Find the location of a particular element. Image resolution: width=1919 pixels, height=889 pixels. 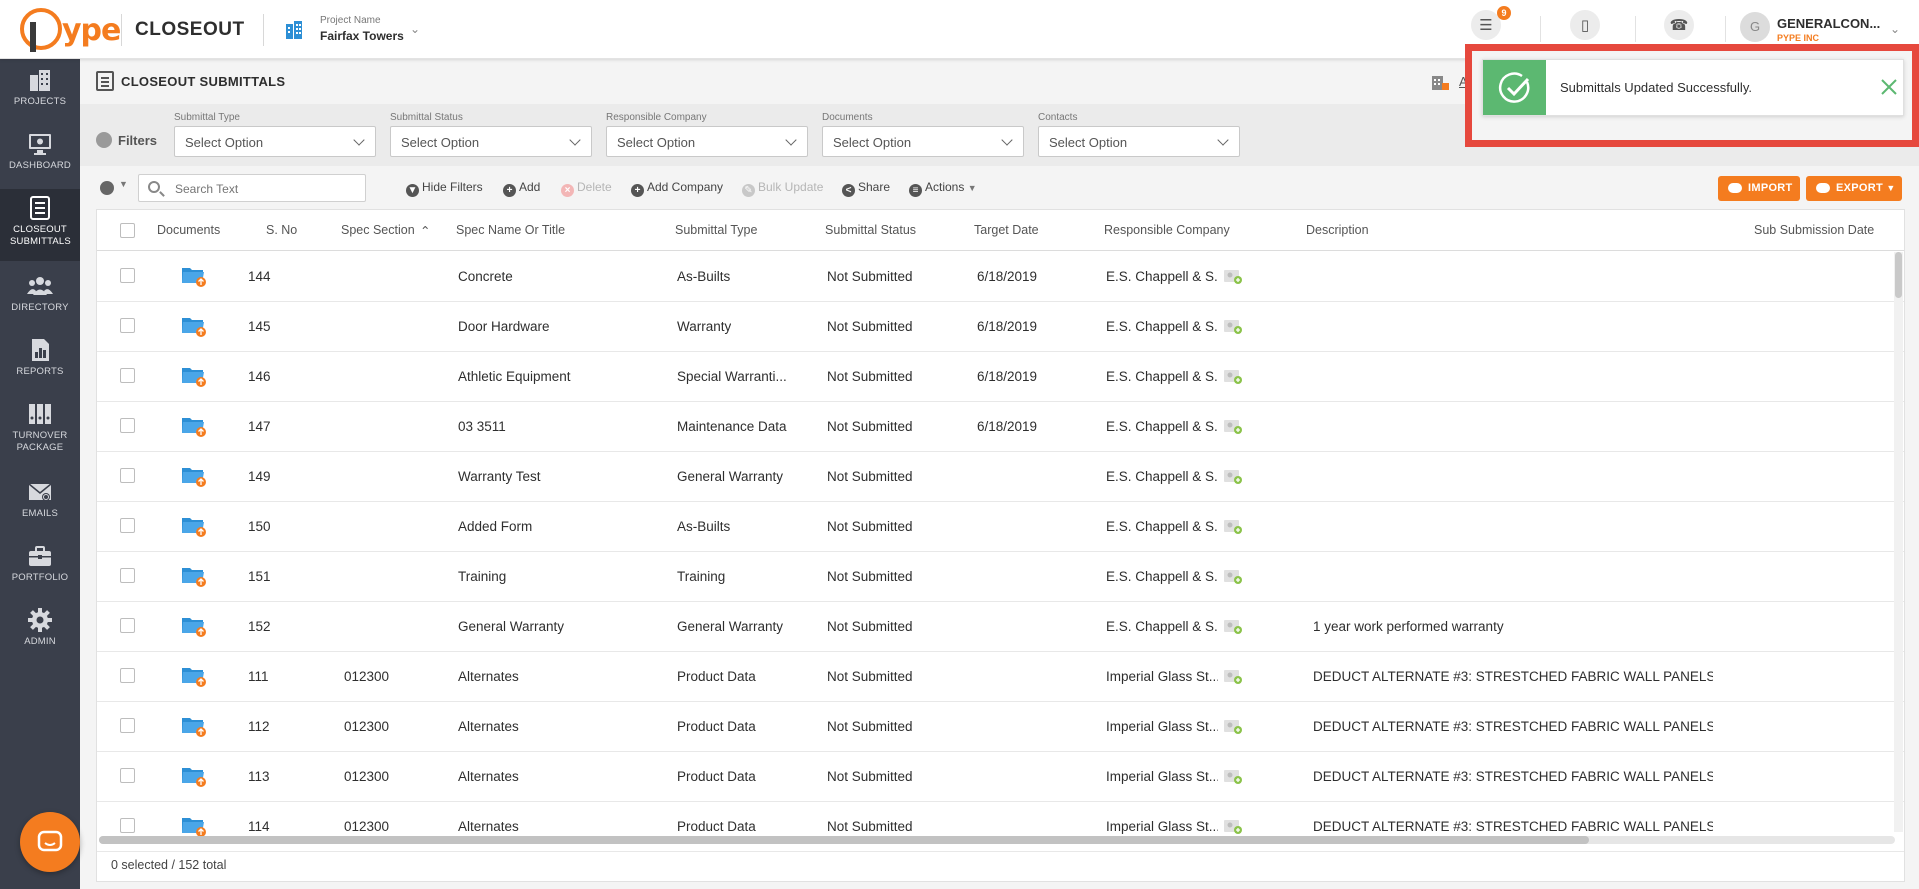

column-header-submittal-type: Submittal Type is located at coordinates (716, 230).